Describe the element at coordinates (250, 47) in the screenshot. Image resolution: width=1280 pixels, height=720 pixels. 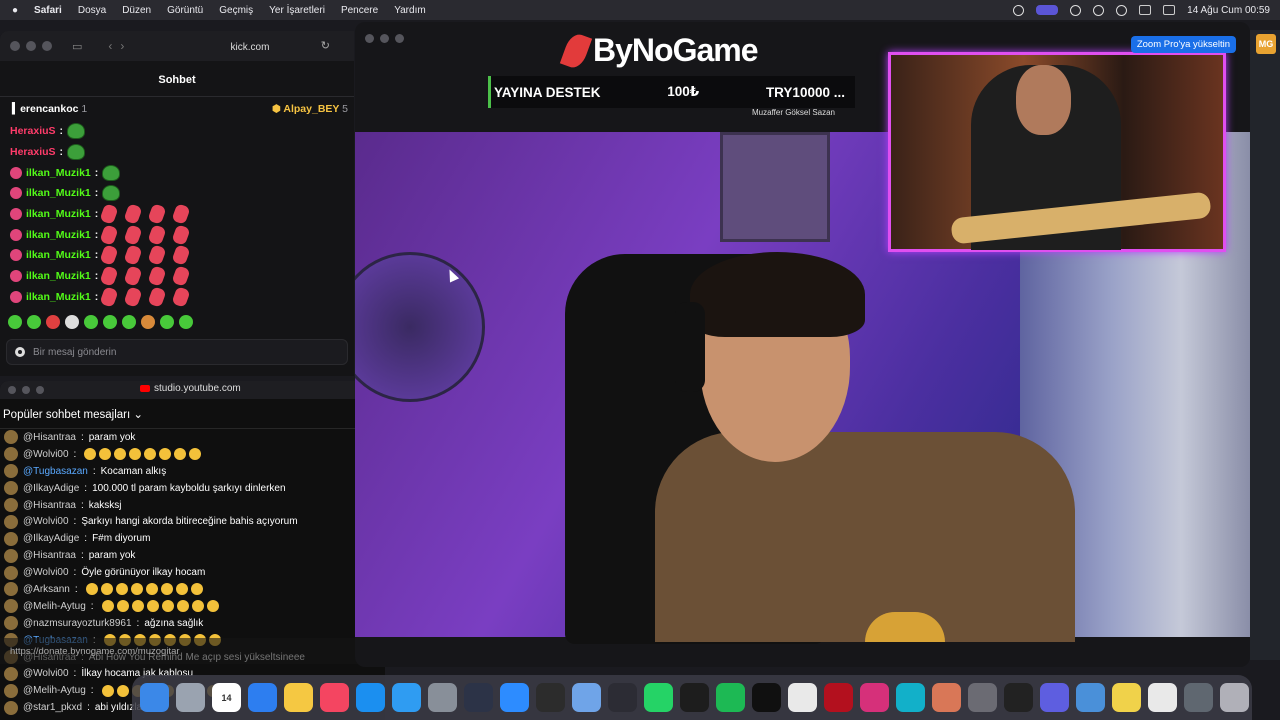
I see `address-bar: kick.com` at that location.